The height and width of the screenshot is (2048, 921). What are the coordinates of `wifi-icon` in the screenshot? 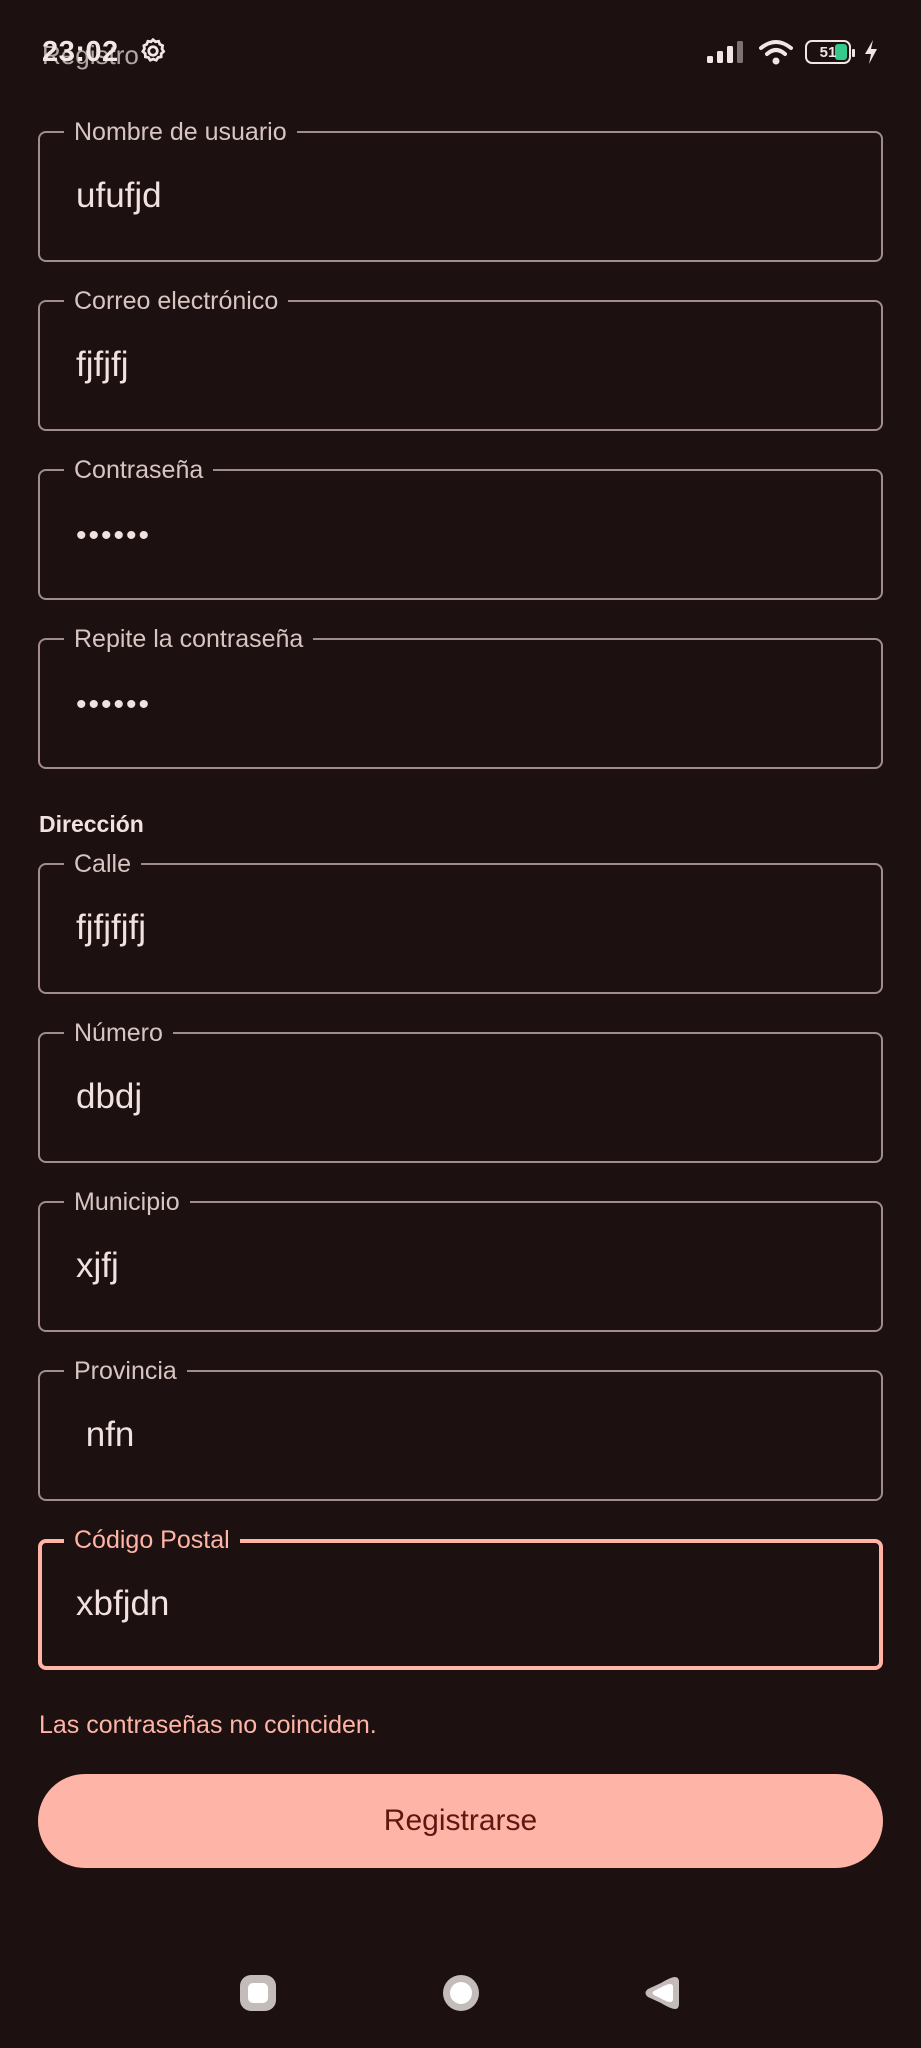 It's located at (776, 52).